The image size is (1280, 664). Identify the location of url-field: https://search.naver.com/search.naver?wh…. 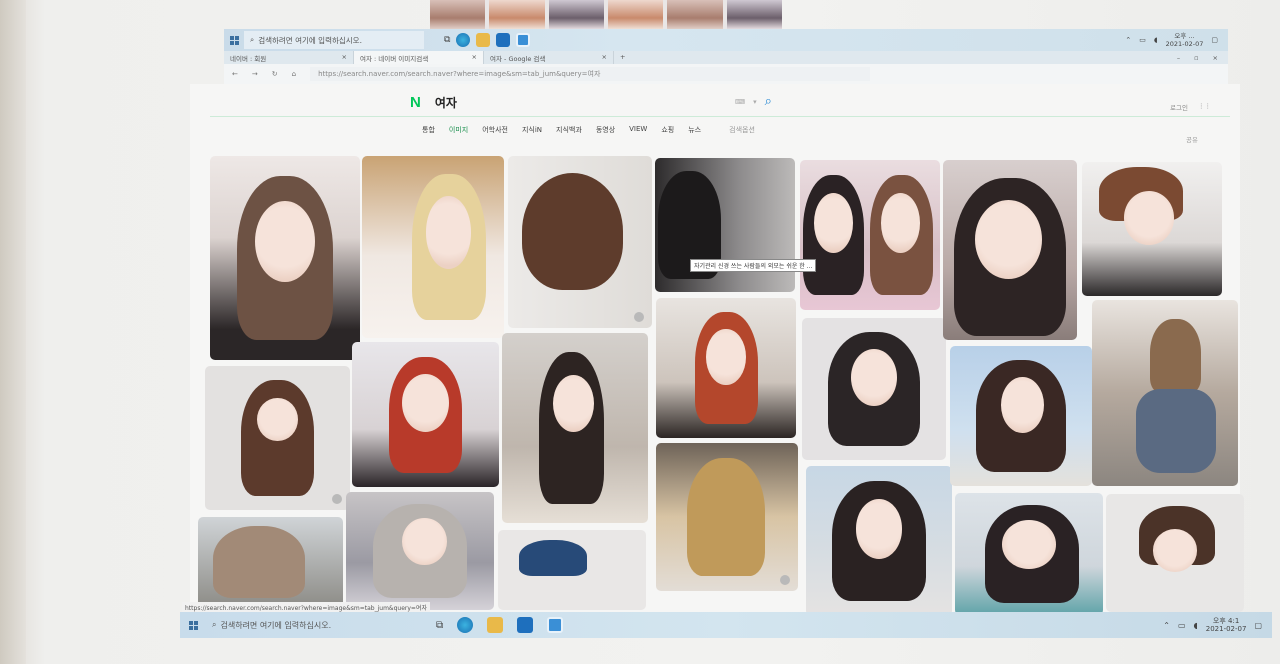
(590, 74).